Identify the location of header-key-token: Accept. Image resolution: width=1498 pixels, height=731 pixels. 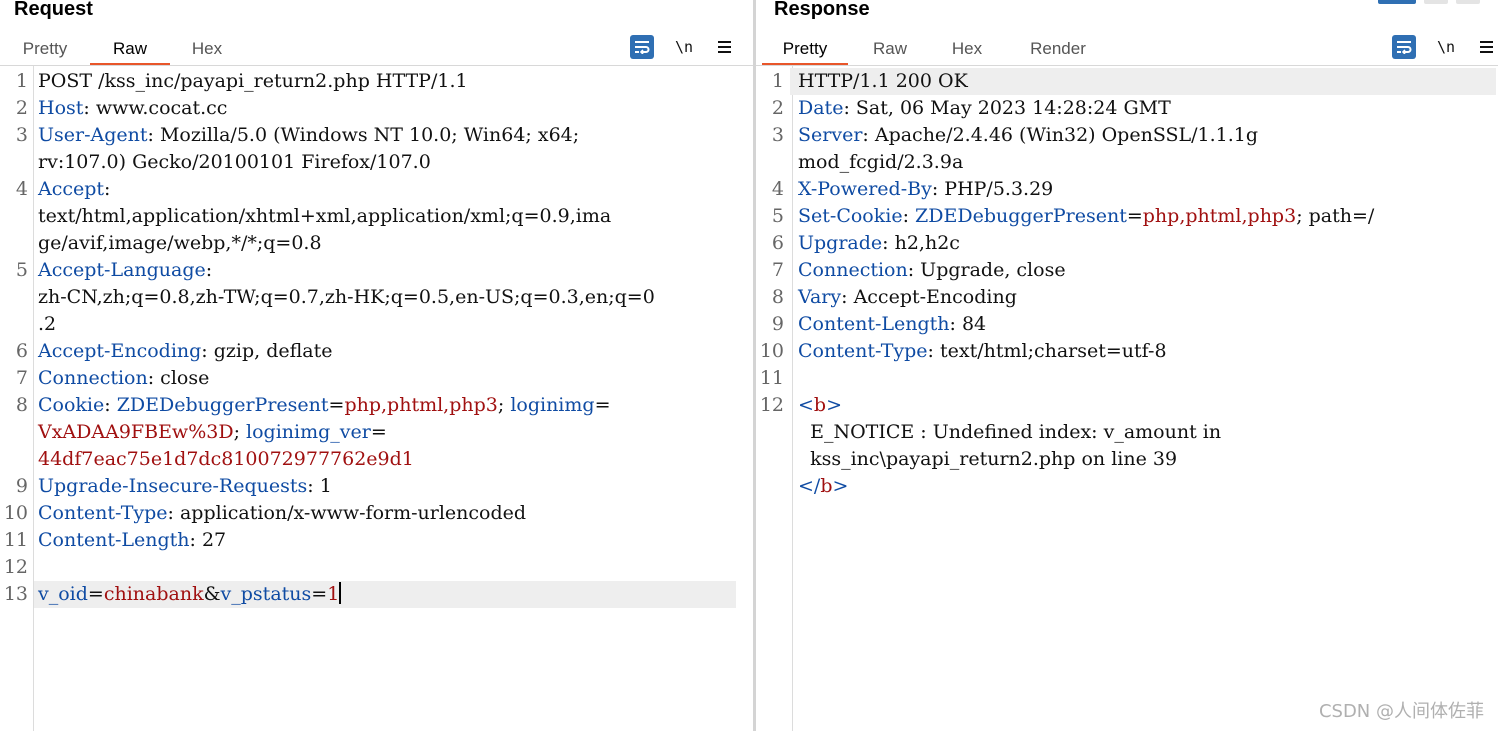
(71, 189).